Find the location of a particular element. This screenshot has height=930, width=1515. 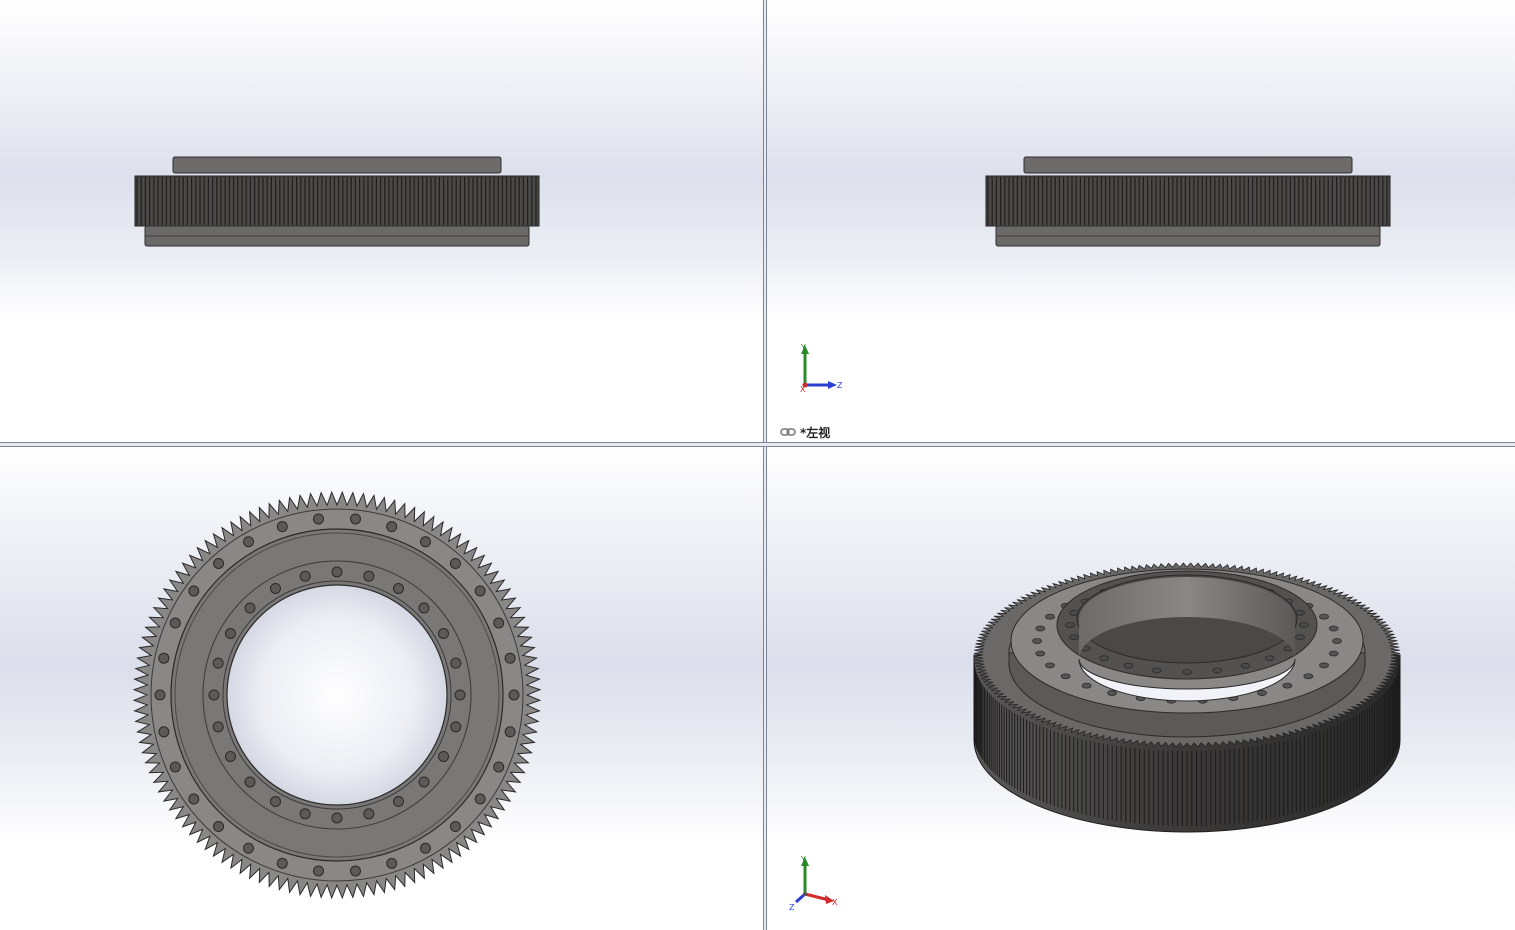

gear-top-view is located at coordinates (337, 695).